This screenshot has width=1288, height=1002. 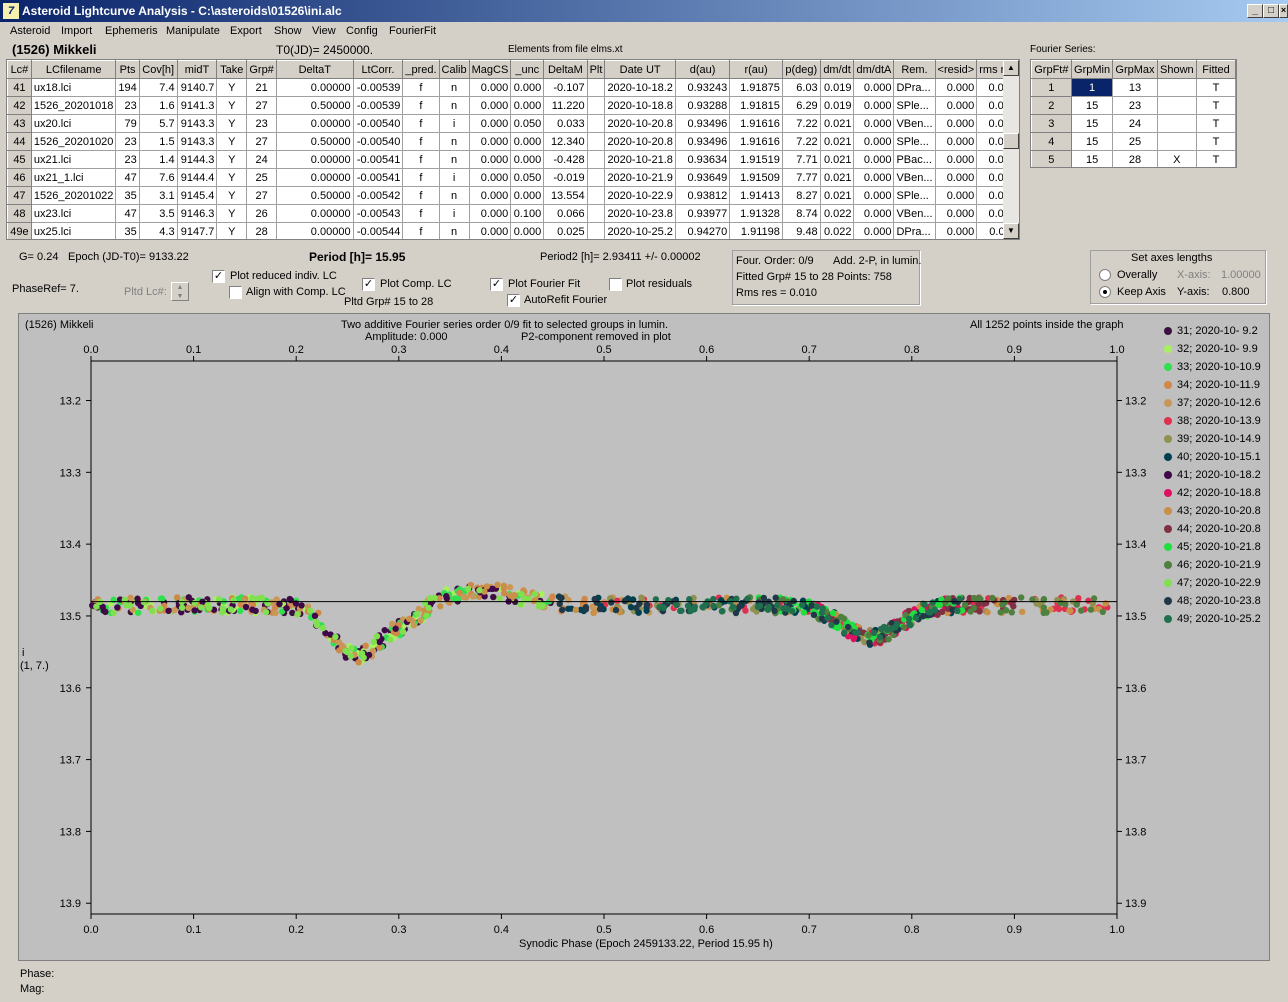 What do you see at coordinates (70, 832) in the screenshot?
I see `y-tick-label-left: 13.8` at bounding box center [70, 832].